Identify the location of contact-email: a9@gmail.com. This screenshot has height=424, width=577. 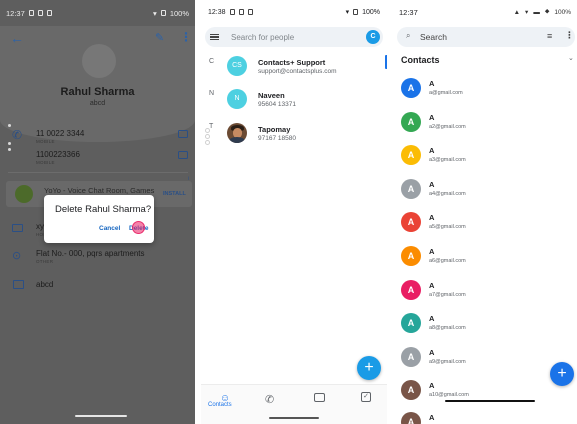
(447, 362).